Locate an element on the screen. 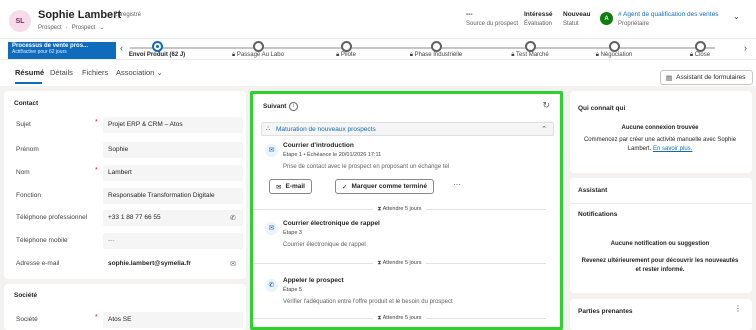 The image size is (756, 330). record-avatar: SL is located at coordinates (20, 21).